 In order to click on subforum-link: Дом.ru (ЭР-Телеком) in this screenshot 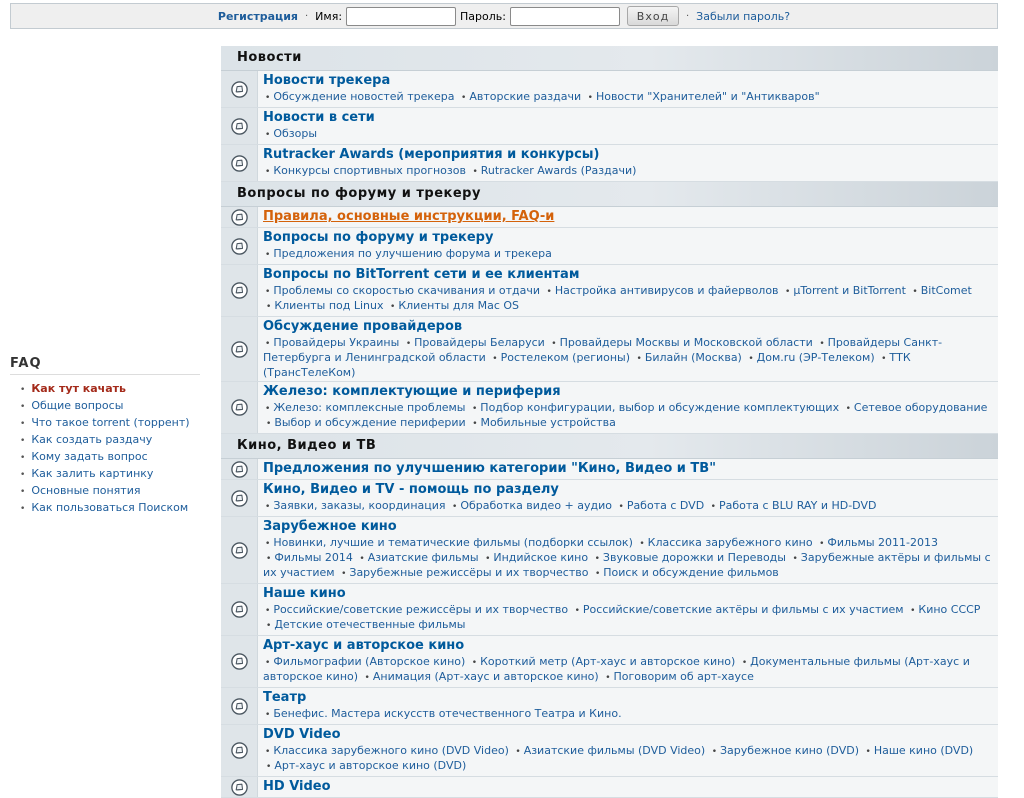, I will do `click(816, 357)`.